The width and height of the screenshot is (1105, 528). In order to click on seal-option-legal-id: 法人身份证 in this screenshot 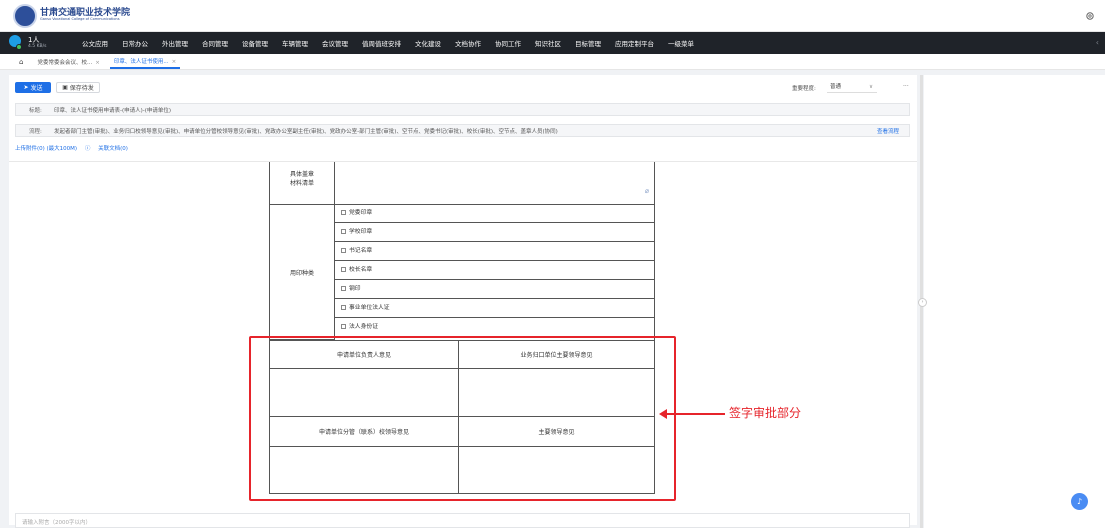, I will do `click(495, 327)`.